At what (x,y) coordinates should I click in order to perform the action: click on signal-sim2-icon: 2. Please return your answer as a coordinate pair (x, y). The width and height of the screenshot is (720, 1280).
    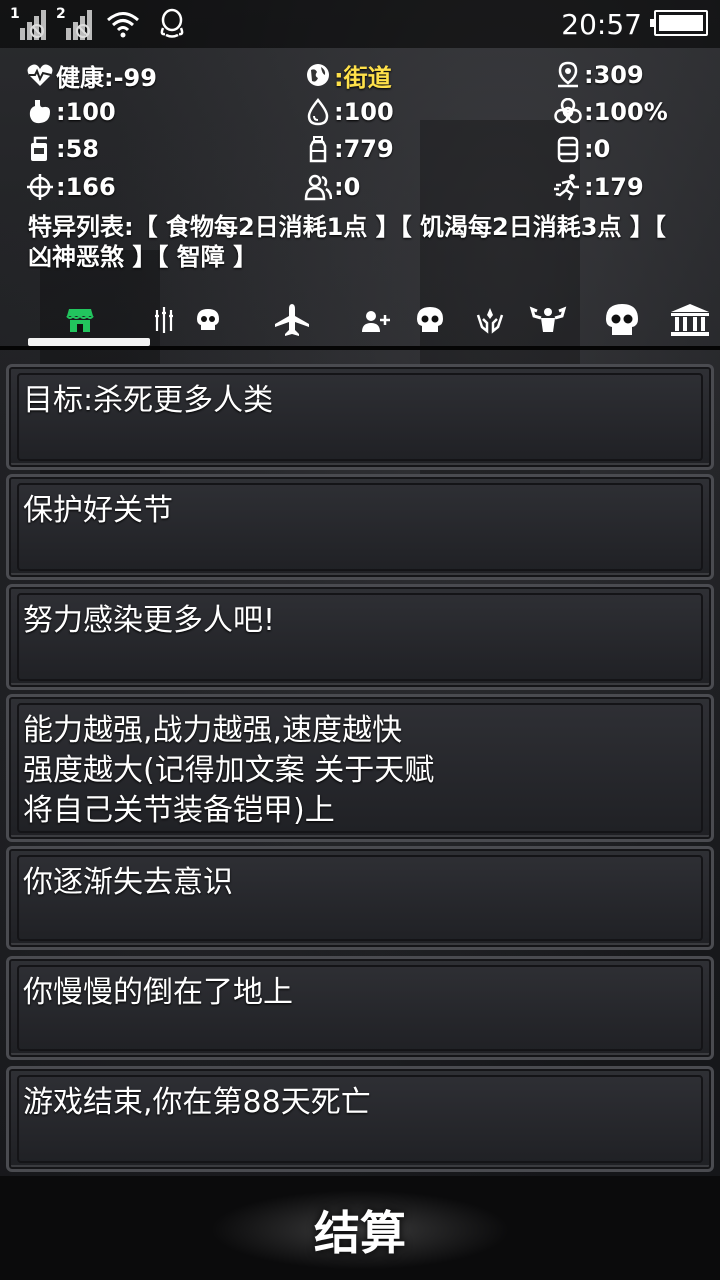
    Looking at the image, I should click on (76, 23).